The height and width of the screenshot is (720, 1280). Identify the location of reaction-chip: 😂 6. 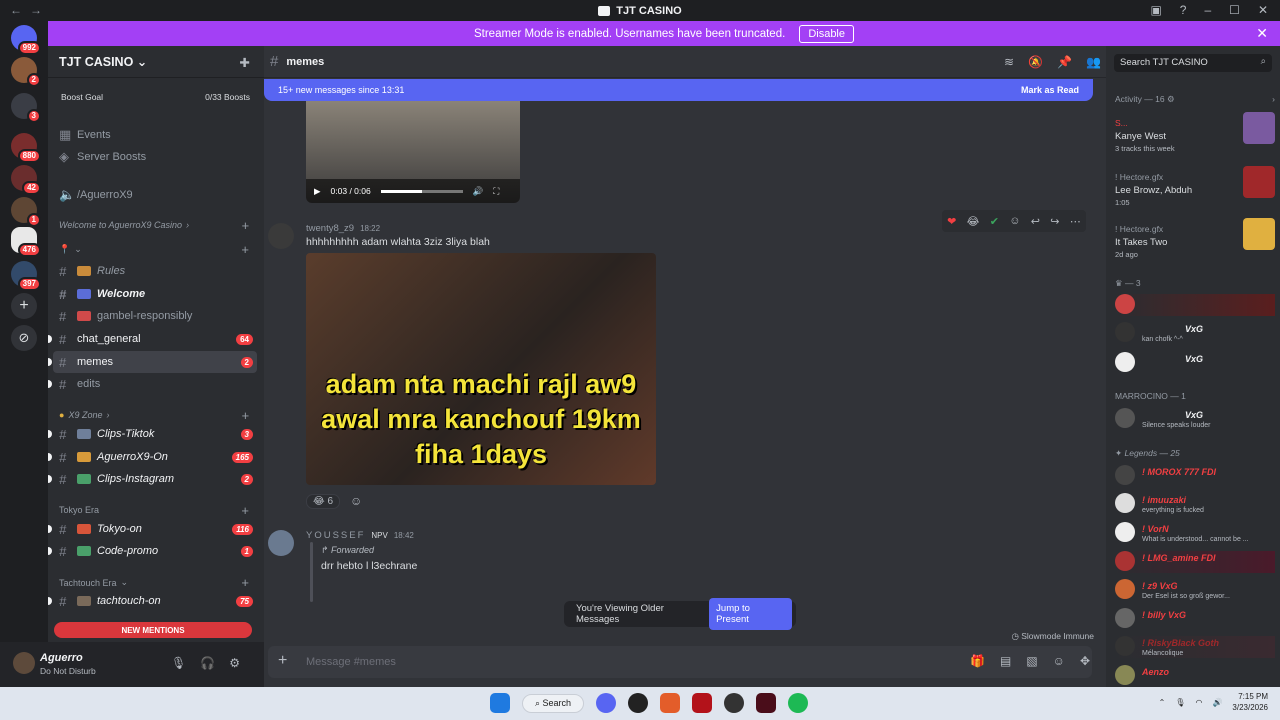
(323, 501).